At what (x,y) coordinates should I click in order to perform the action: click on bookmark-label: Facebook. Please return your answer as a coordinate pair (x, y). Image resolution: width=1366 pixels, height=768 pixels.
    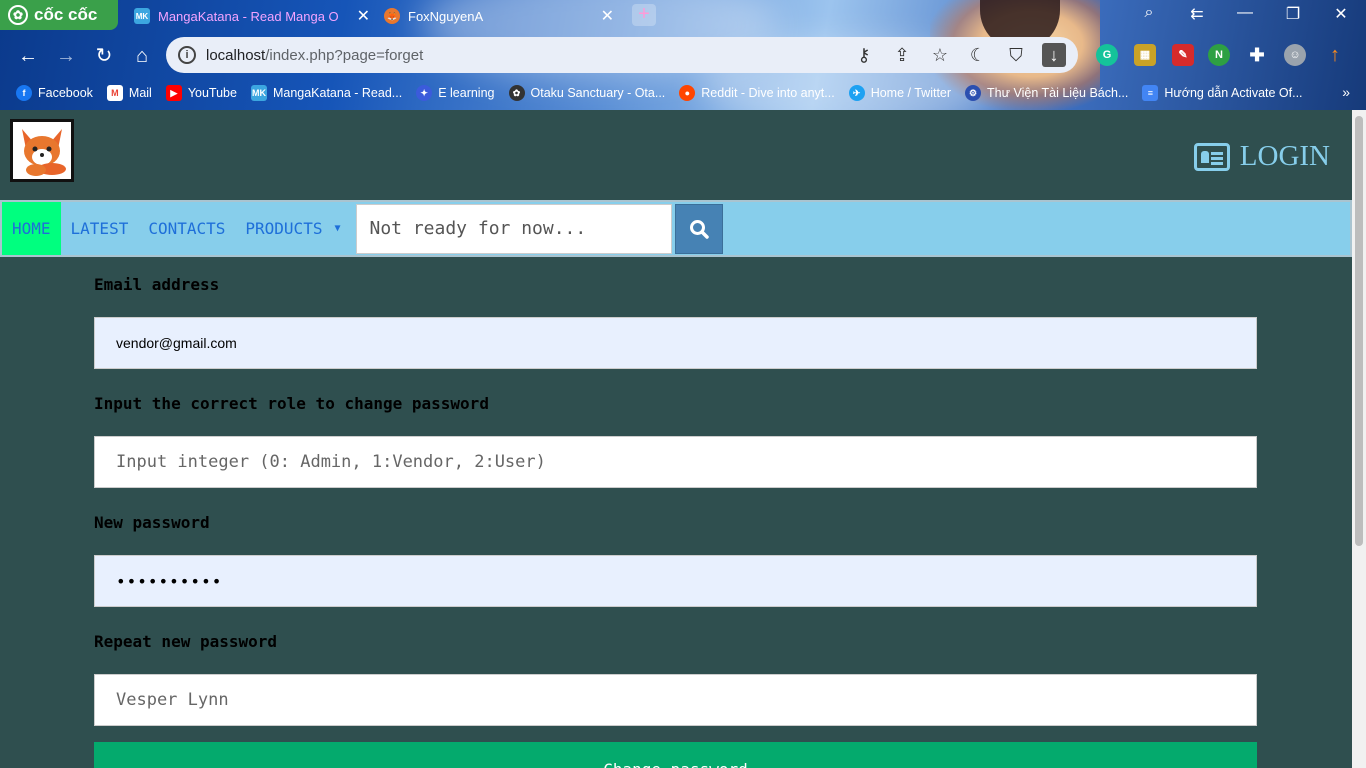
    Looking at the image, I should click on (65, 93).